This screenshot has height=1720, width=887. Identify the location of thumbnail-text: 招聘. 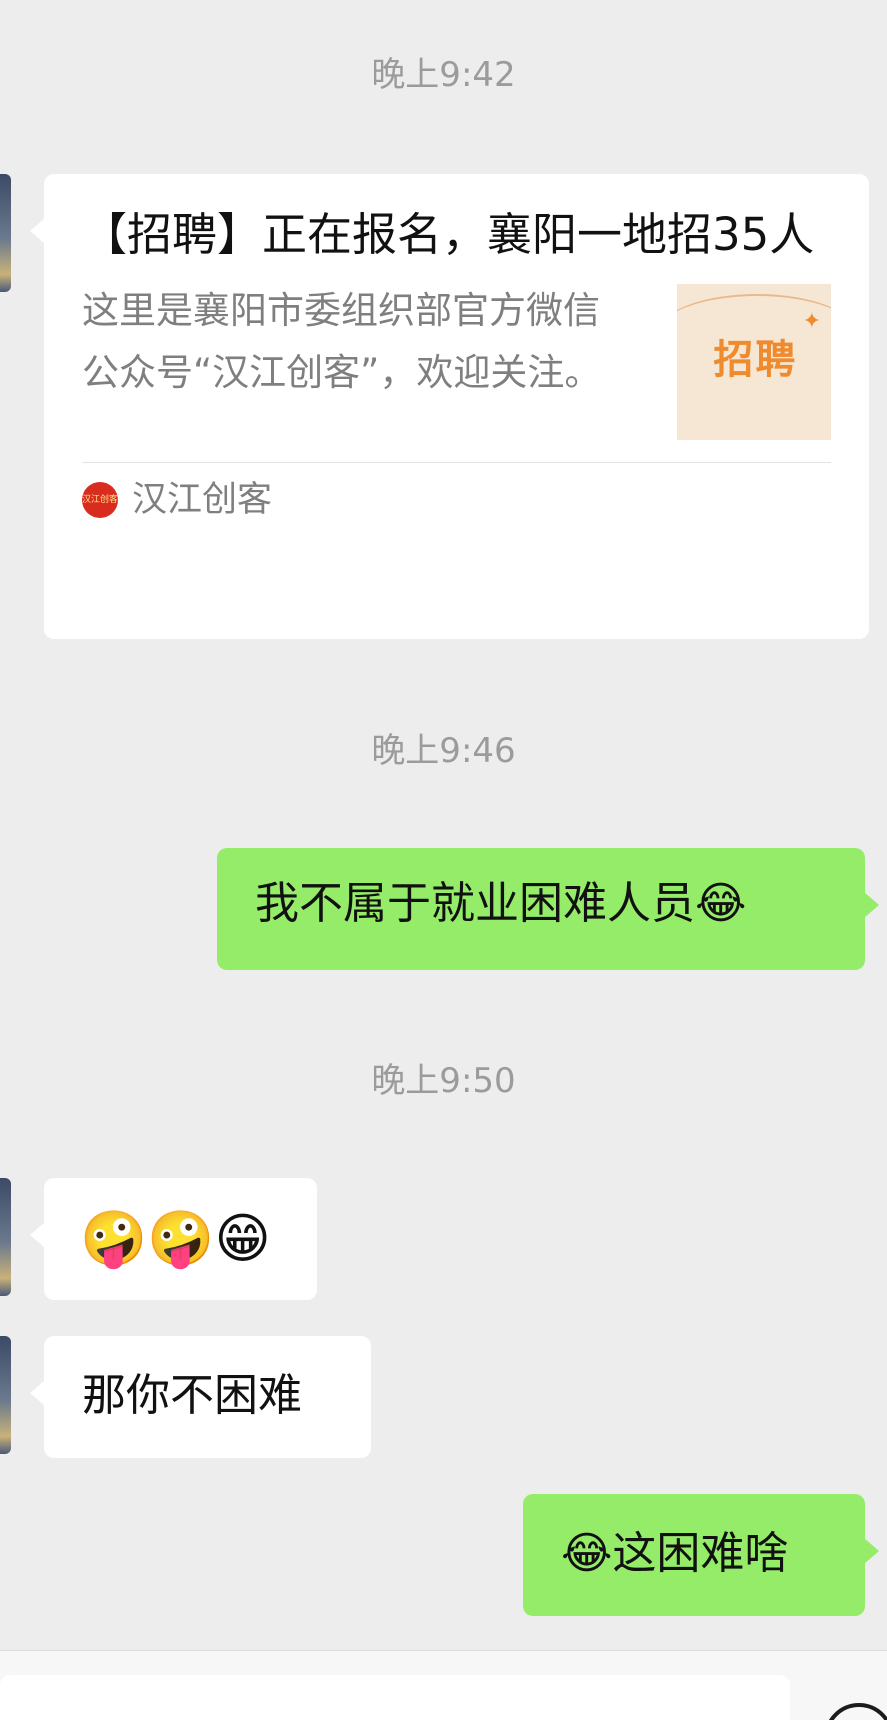
(755, 360).